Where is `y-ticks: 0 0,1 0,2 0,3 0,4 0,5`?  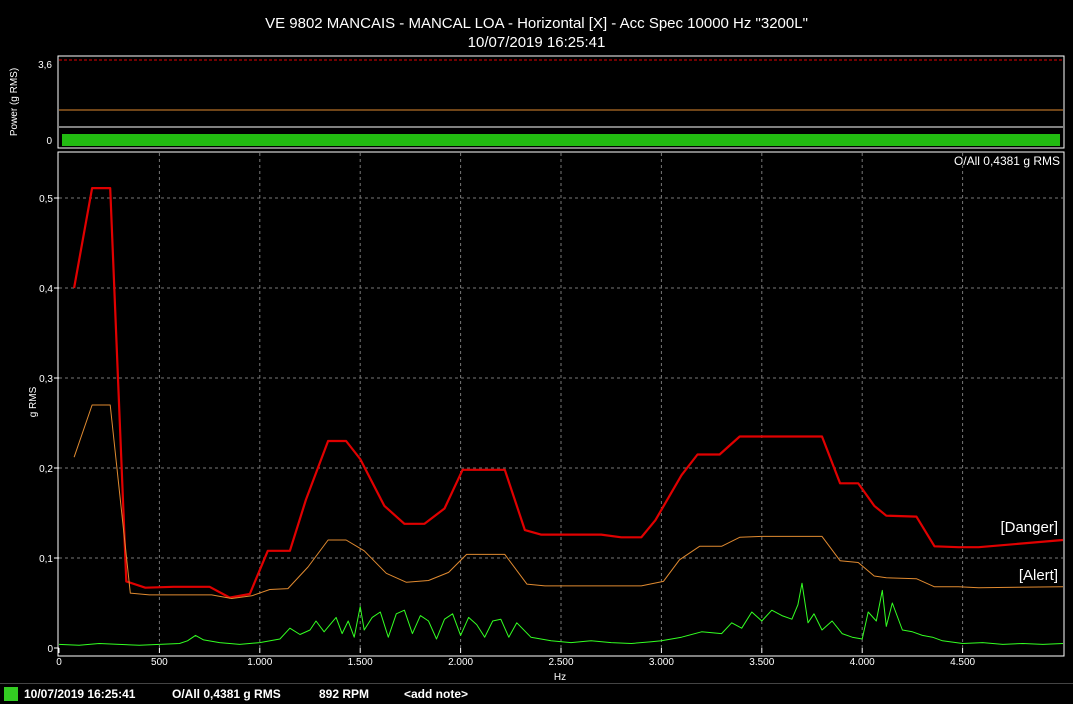
y-ticks: 0 0,1 0,2 0,3 0,4 0,5 is located at coordinates (49, 424).